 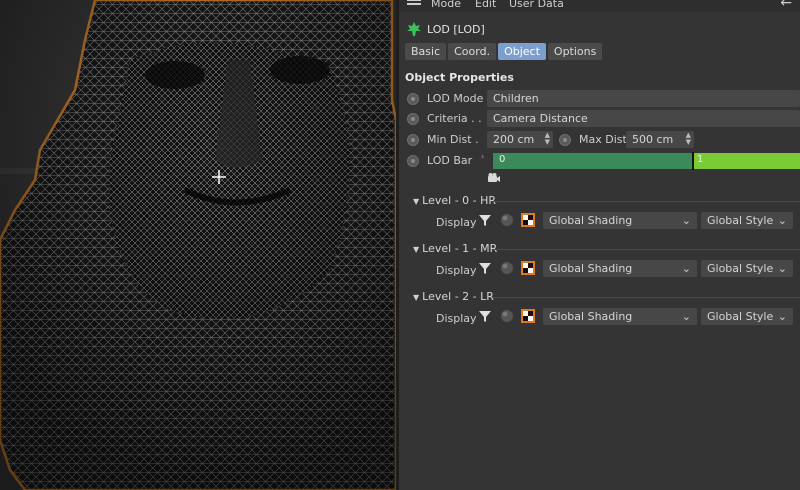 What do you see at coordinates (547, 139) in the screenshot?
I see `min-dist-spinner-icon: ▲ ▼` at bounding box center [547, 139].